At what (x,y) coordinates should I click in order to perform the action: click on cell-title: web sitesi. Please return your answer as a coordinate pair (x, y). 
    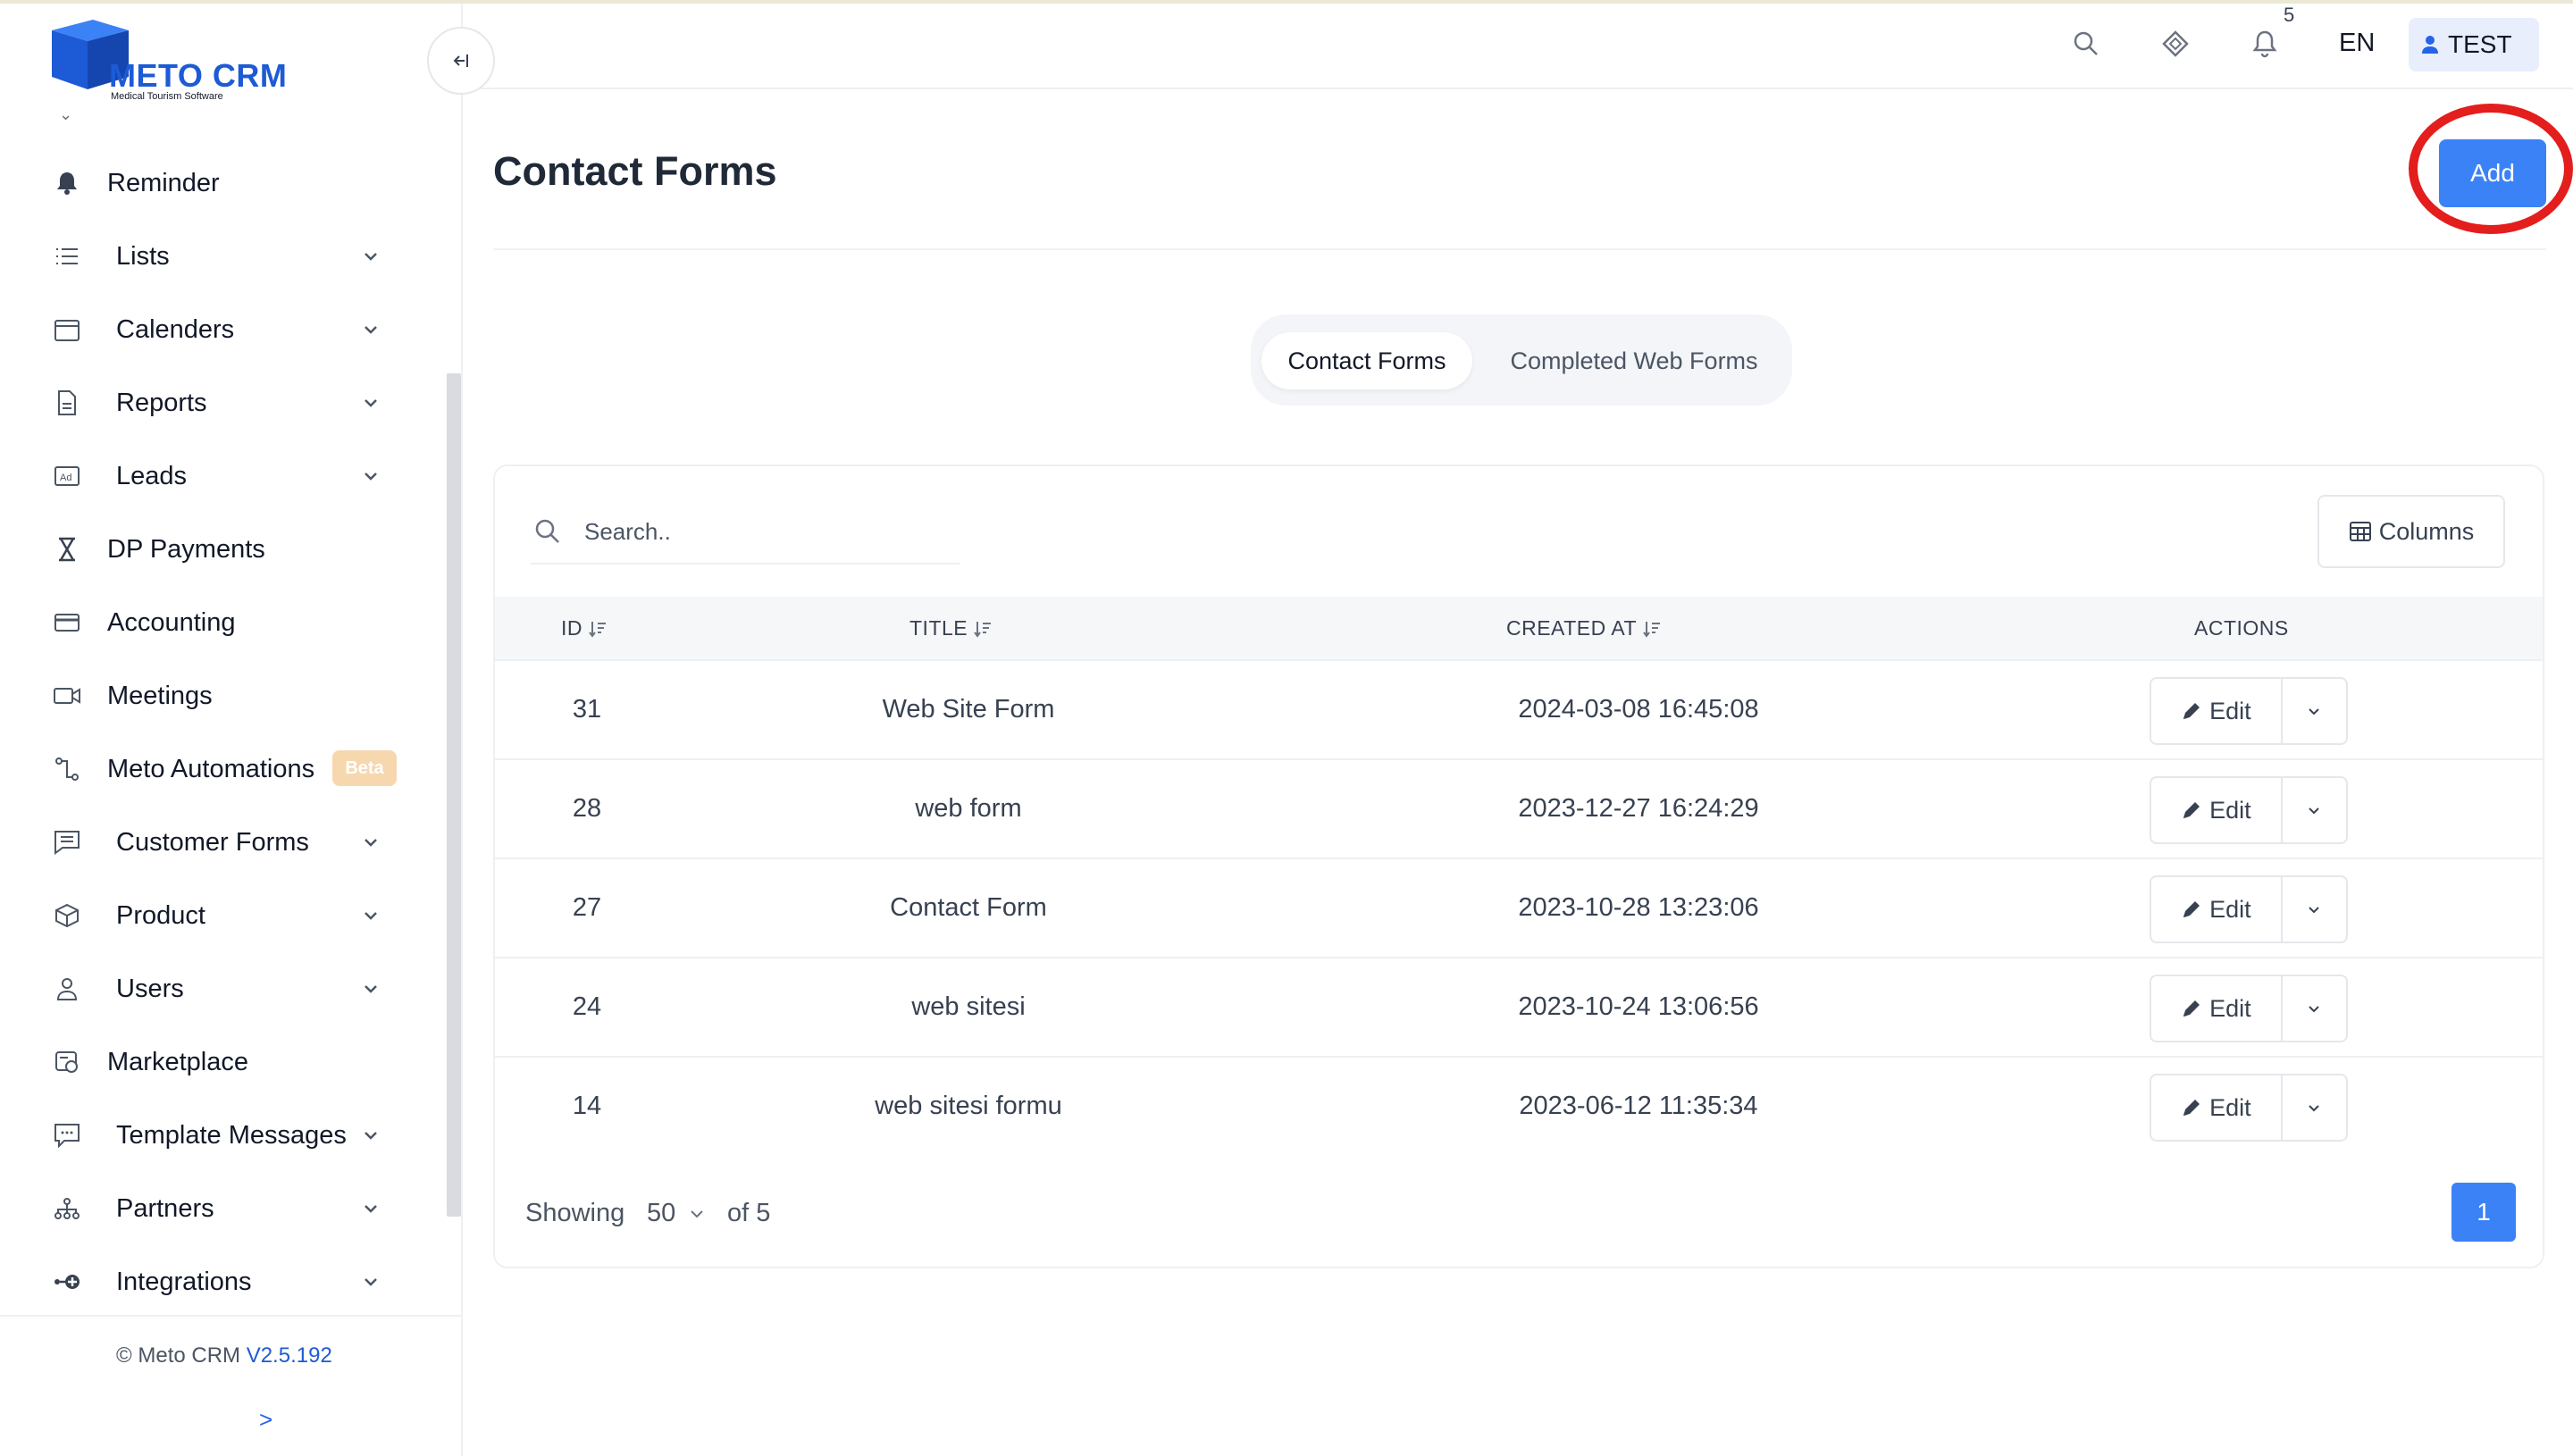
    Looking at the image, I should click on (968, 1006).